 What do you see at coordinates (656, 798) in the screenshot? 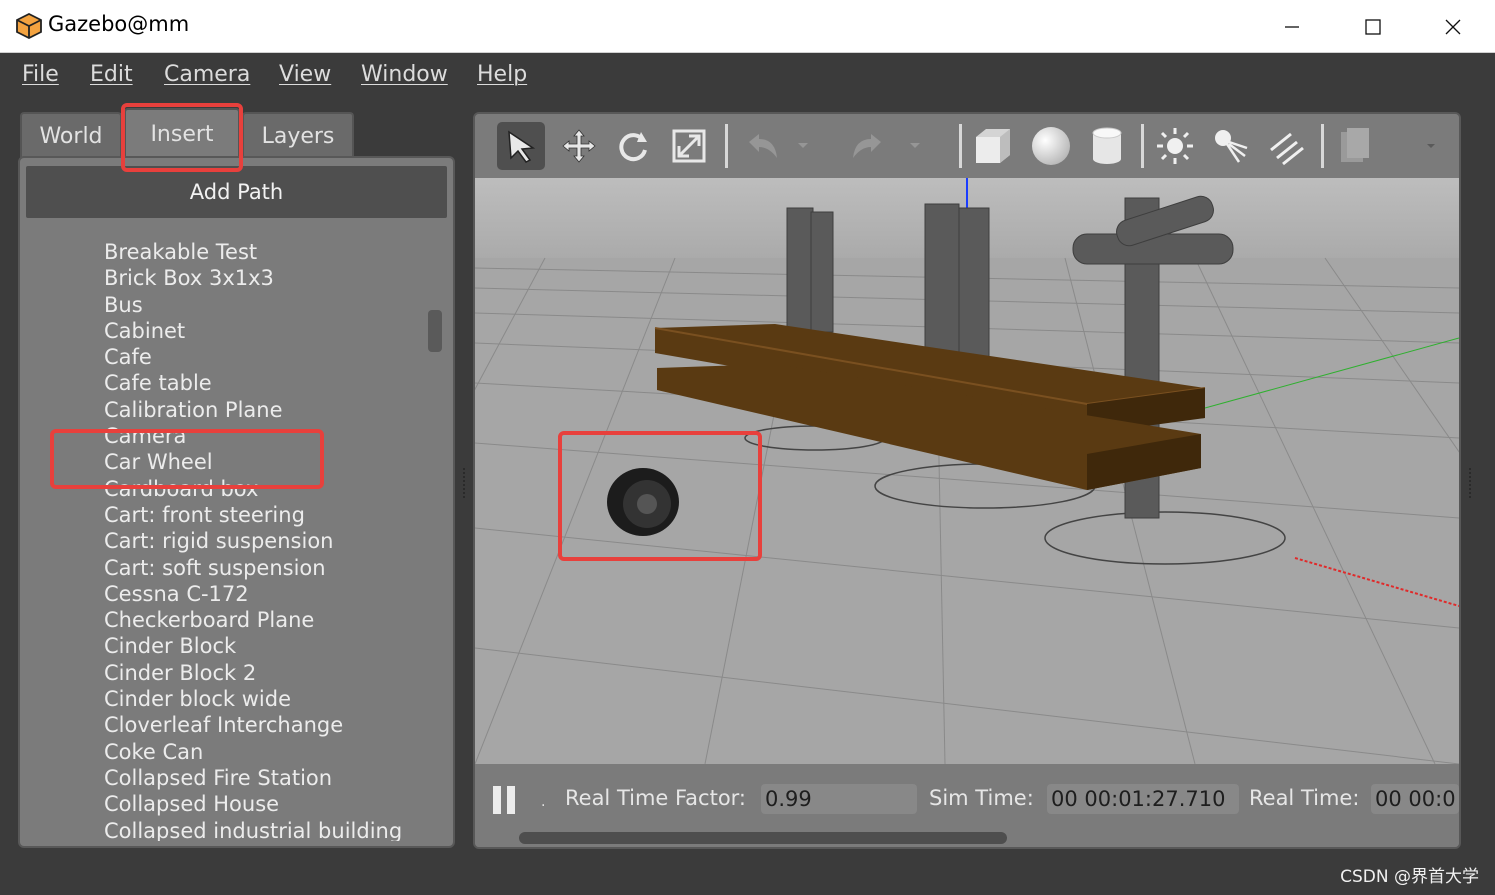
I see `real-time-factor-label: Real Time Factor:` at bounding box center [656, 798].